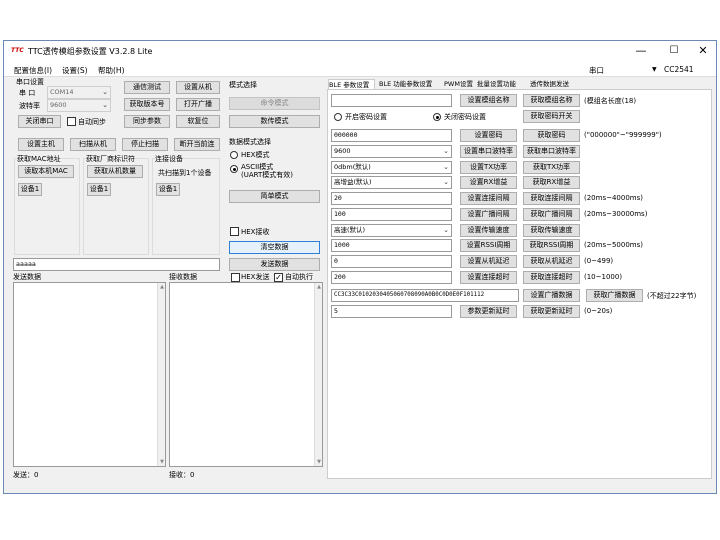 The height and width of the screenshot is (540, 720). What do you see at coordinates (679, 69) in the screenshot?
I see `module-select: CC2541` at bounding box center [679, 69].